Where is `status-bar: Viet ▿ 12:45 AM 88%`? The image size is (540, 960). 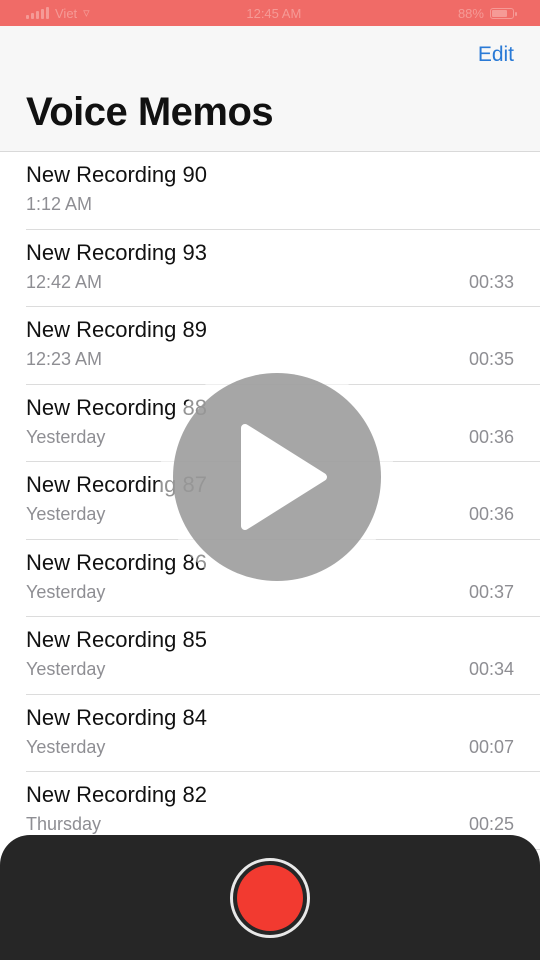 status-bar: Viet ▿ 12:45 AM 88% is located at coordinates (270, 13).